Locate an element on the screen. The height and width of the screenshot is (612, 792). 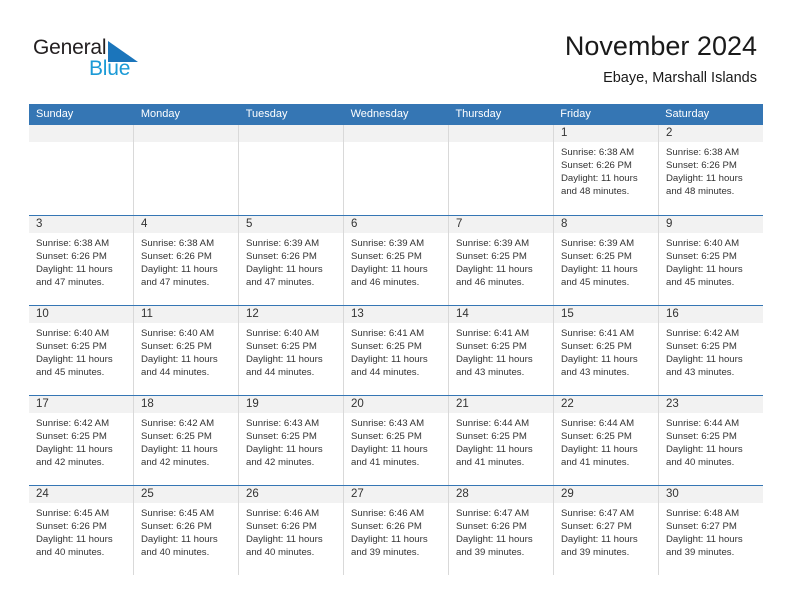
sunrise-text: Sunrise: 6:44 AM is located at coordinates (493, 423).